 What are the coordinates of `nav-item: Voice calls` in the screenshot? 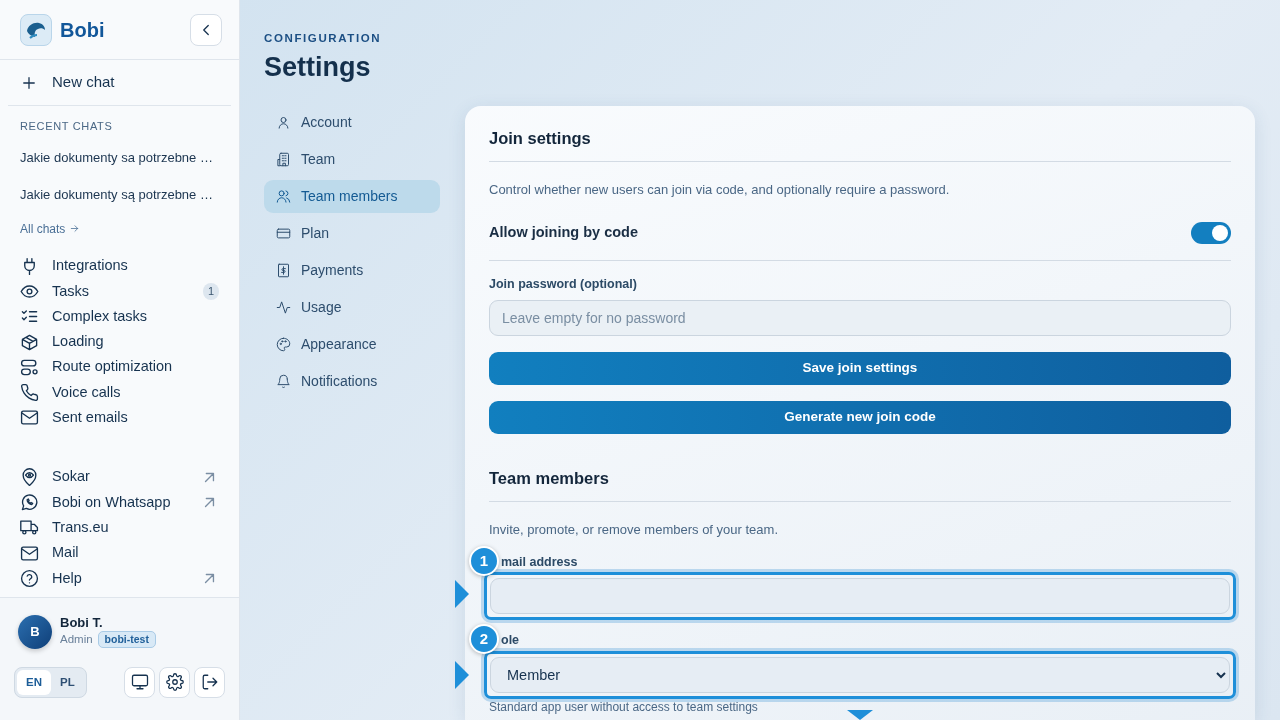 It's located at (119, 393).